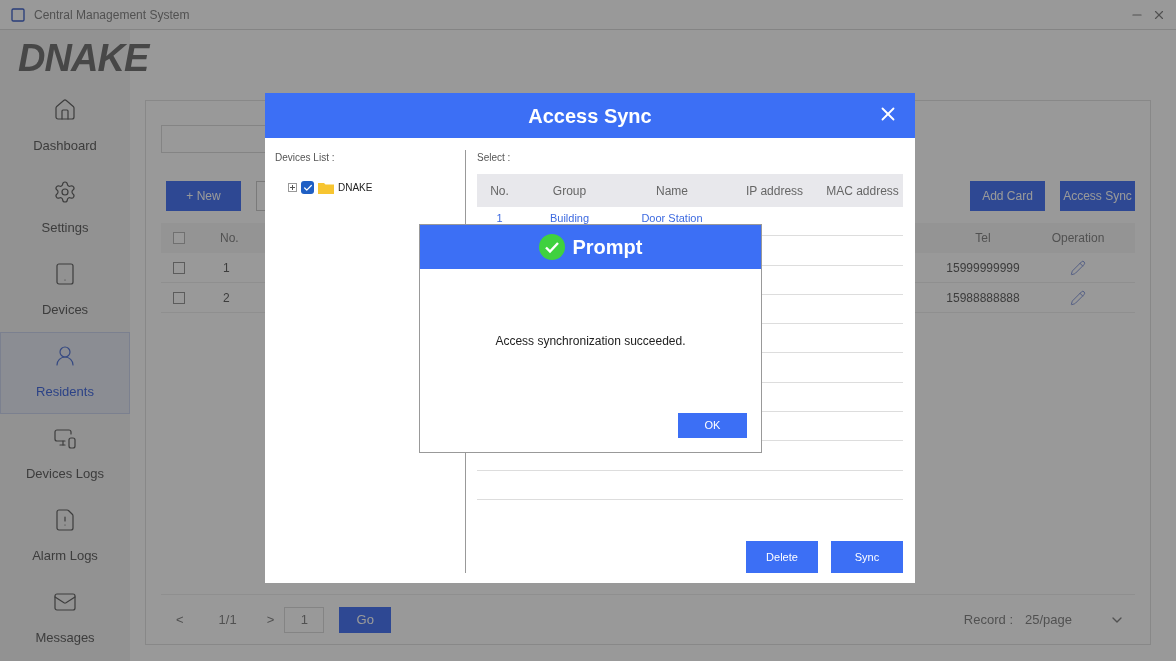 This screenshot has height=661, width=1176. I want to click on table-cell-text: 15999999999, so click(983, 268).